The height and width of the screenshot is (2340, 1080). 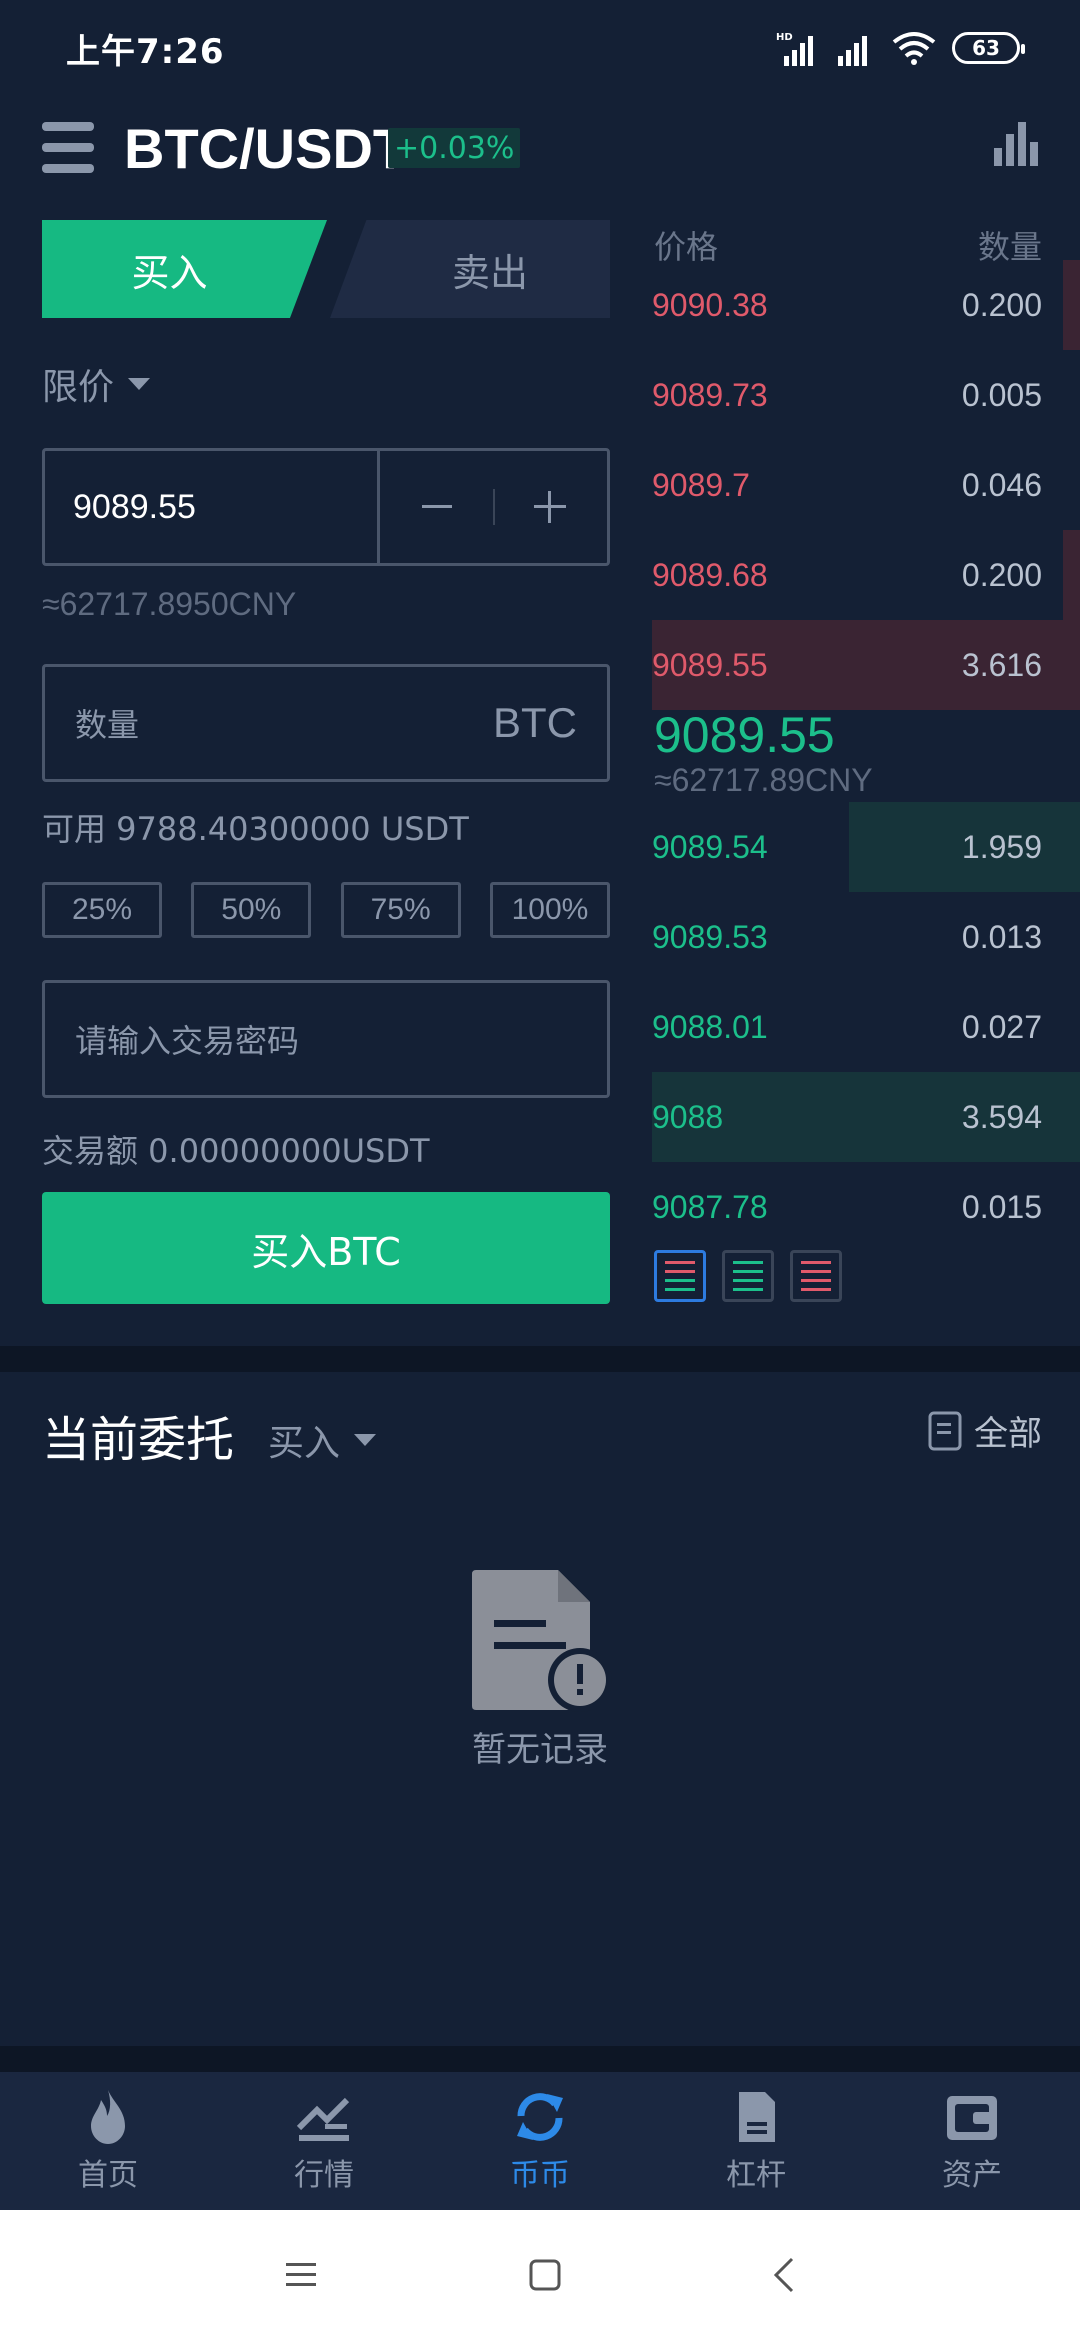 I want to click on empty-record-icon, so click(x=542, y=1641).